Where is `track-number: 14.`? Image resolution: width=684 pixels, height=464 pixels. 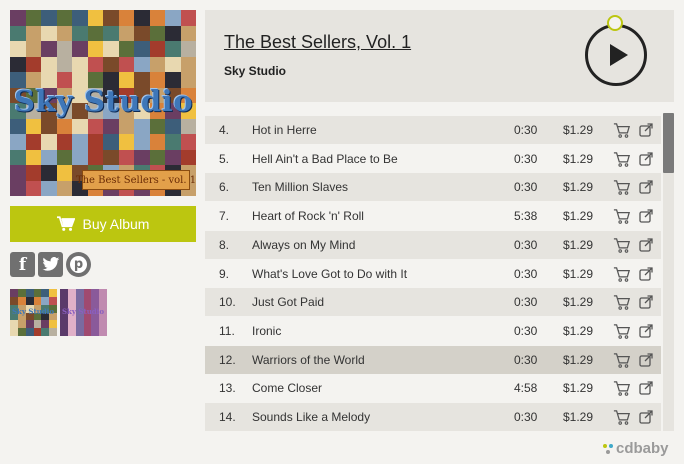
track-number: 14. is located at coordinates (227, 417).